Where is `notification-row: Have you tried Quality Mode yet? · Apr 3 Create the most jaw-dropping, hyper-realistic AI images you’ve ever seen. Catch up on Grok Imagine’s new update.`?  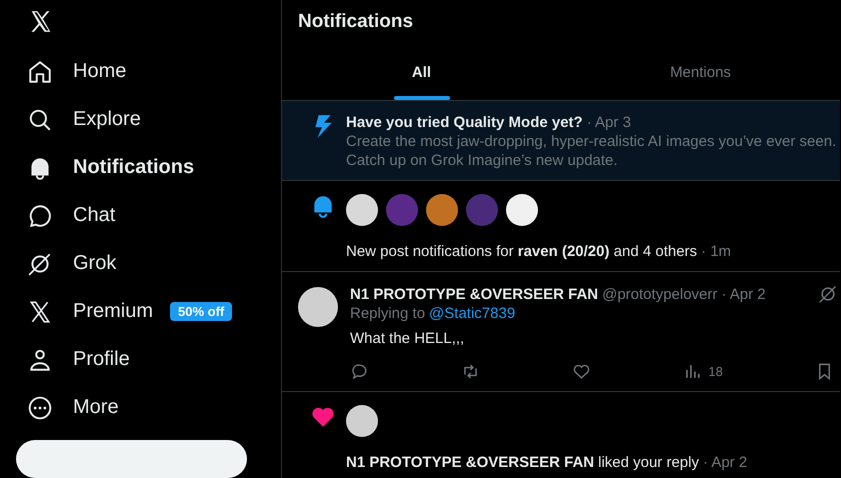
notification-row: Have you tried Quality Mode yet? · Apr 3 Create the most jaw-dropping, hyper-realistic AI images you’ve ever seen. Catch up on Grok Imagine’s new update. is located at coordinates (561, 141).